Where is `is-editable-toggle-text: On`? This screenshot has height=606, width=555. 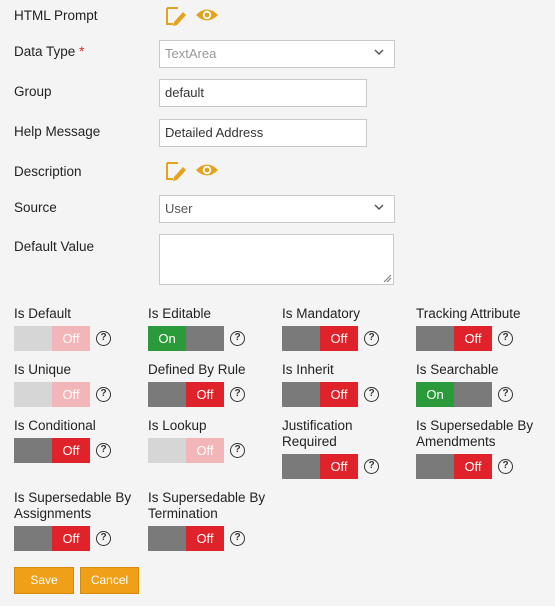
is-editable-toggle-text: On is located at coordinates (167, 338).